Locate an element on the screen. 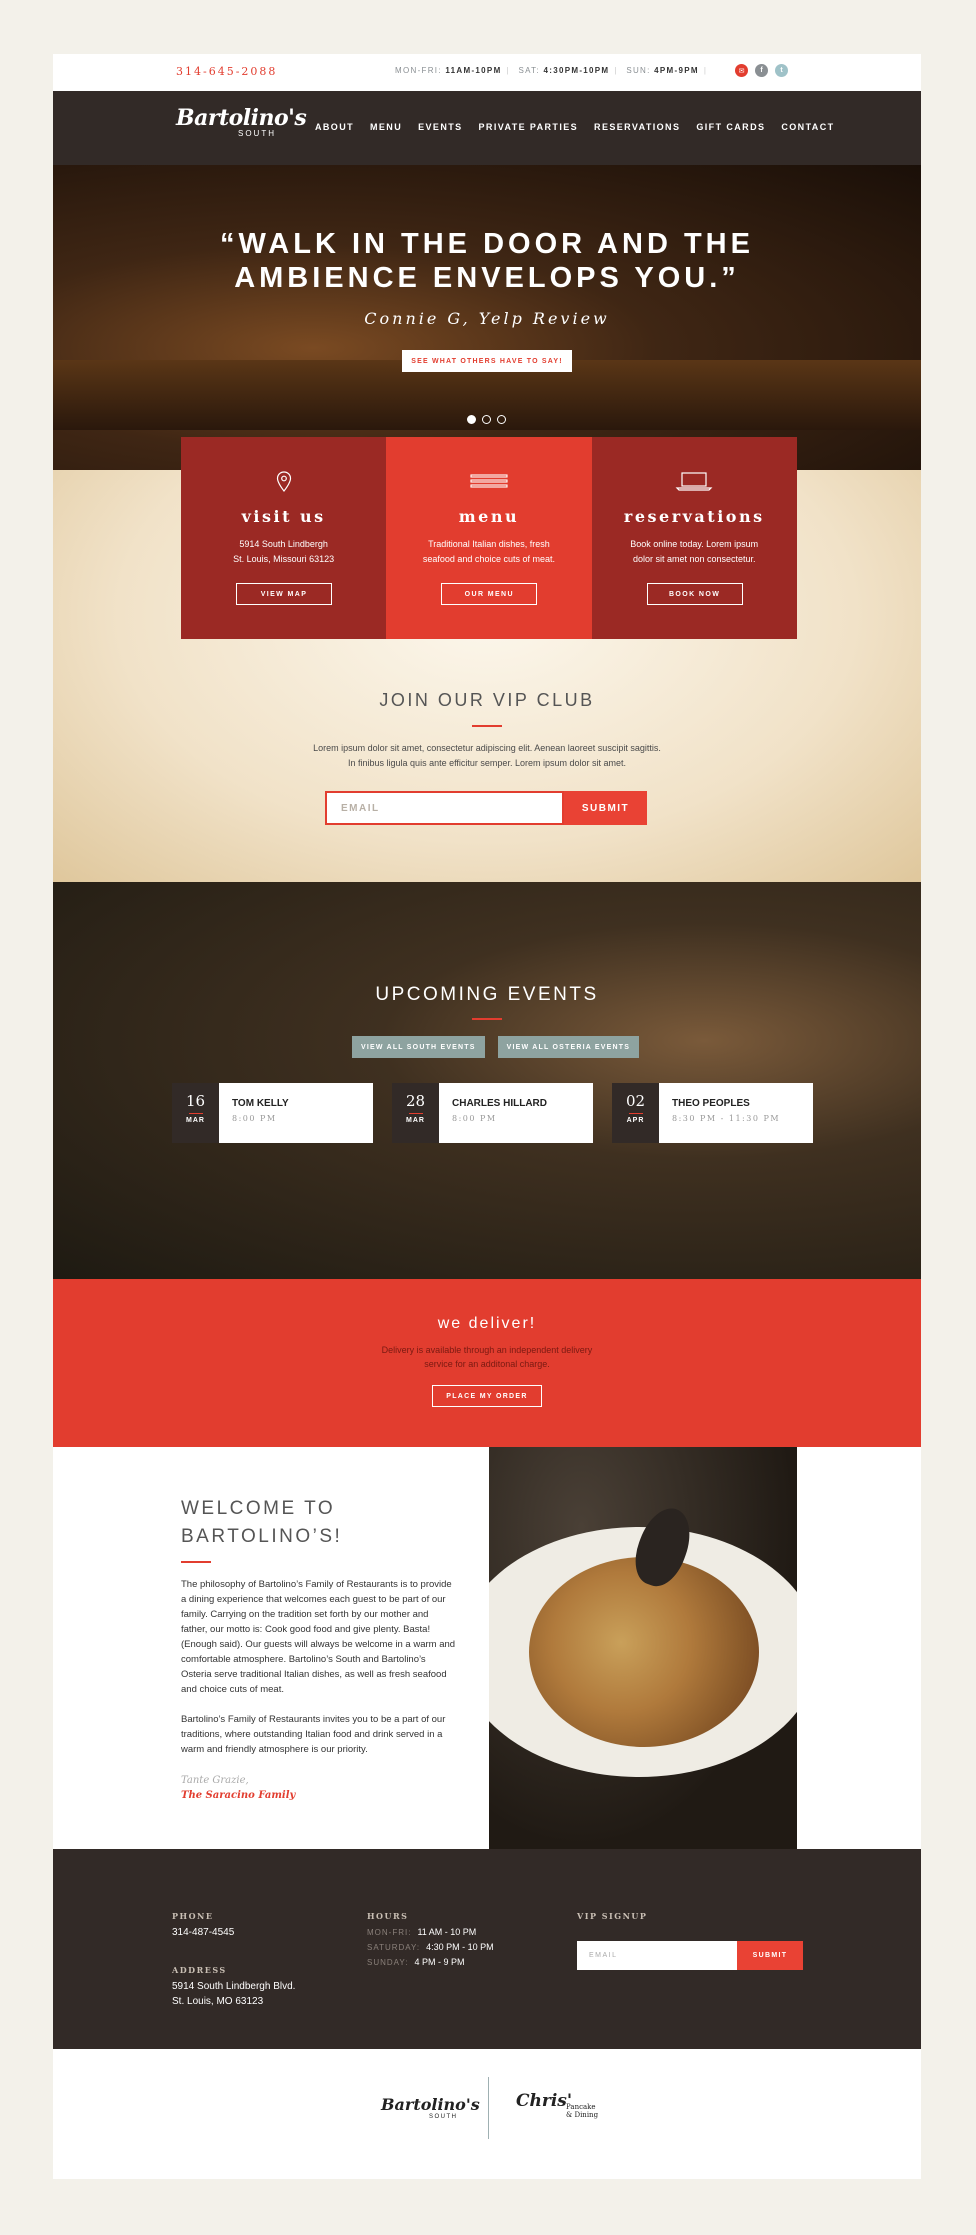 This screenshot has height=2235, width=976. view-map-button: VIEW MAP is located at coordinates (284, 594).